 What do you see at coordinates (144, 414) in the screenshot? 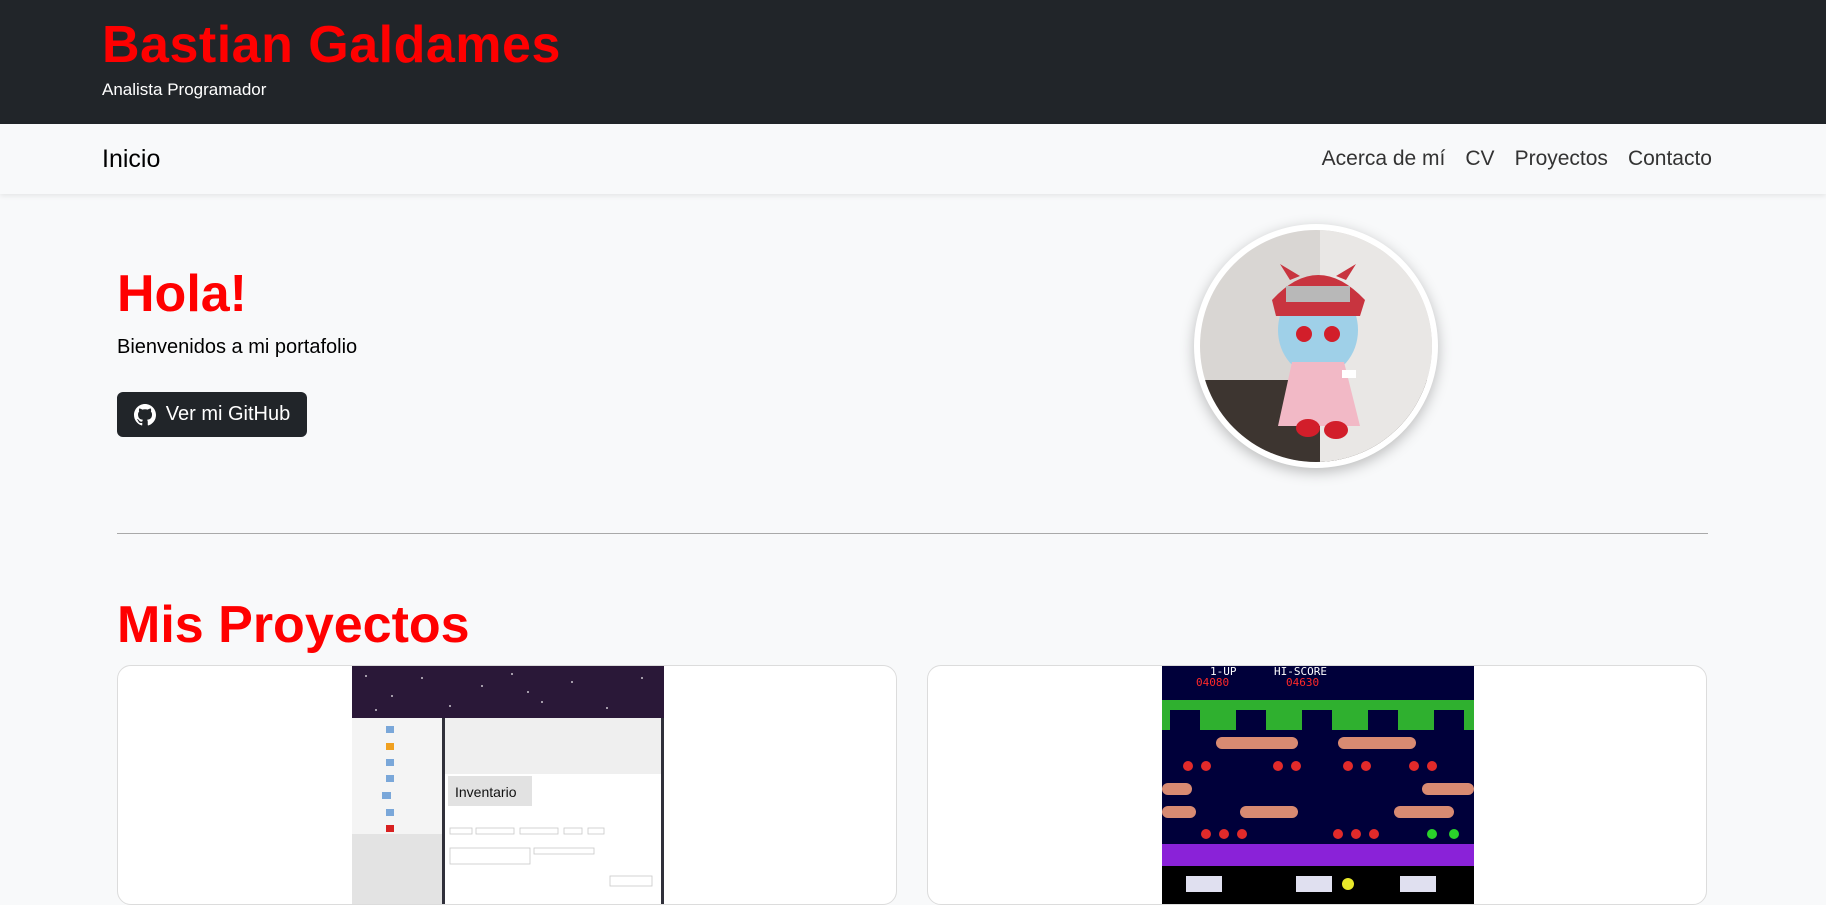
I see `github-icon` at bounding box center [144, 414].